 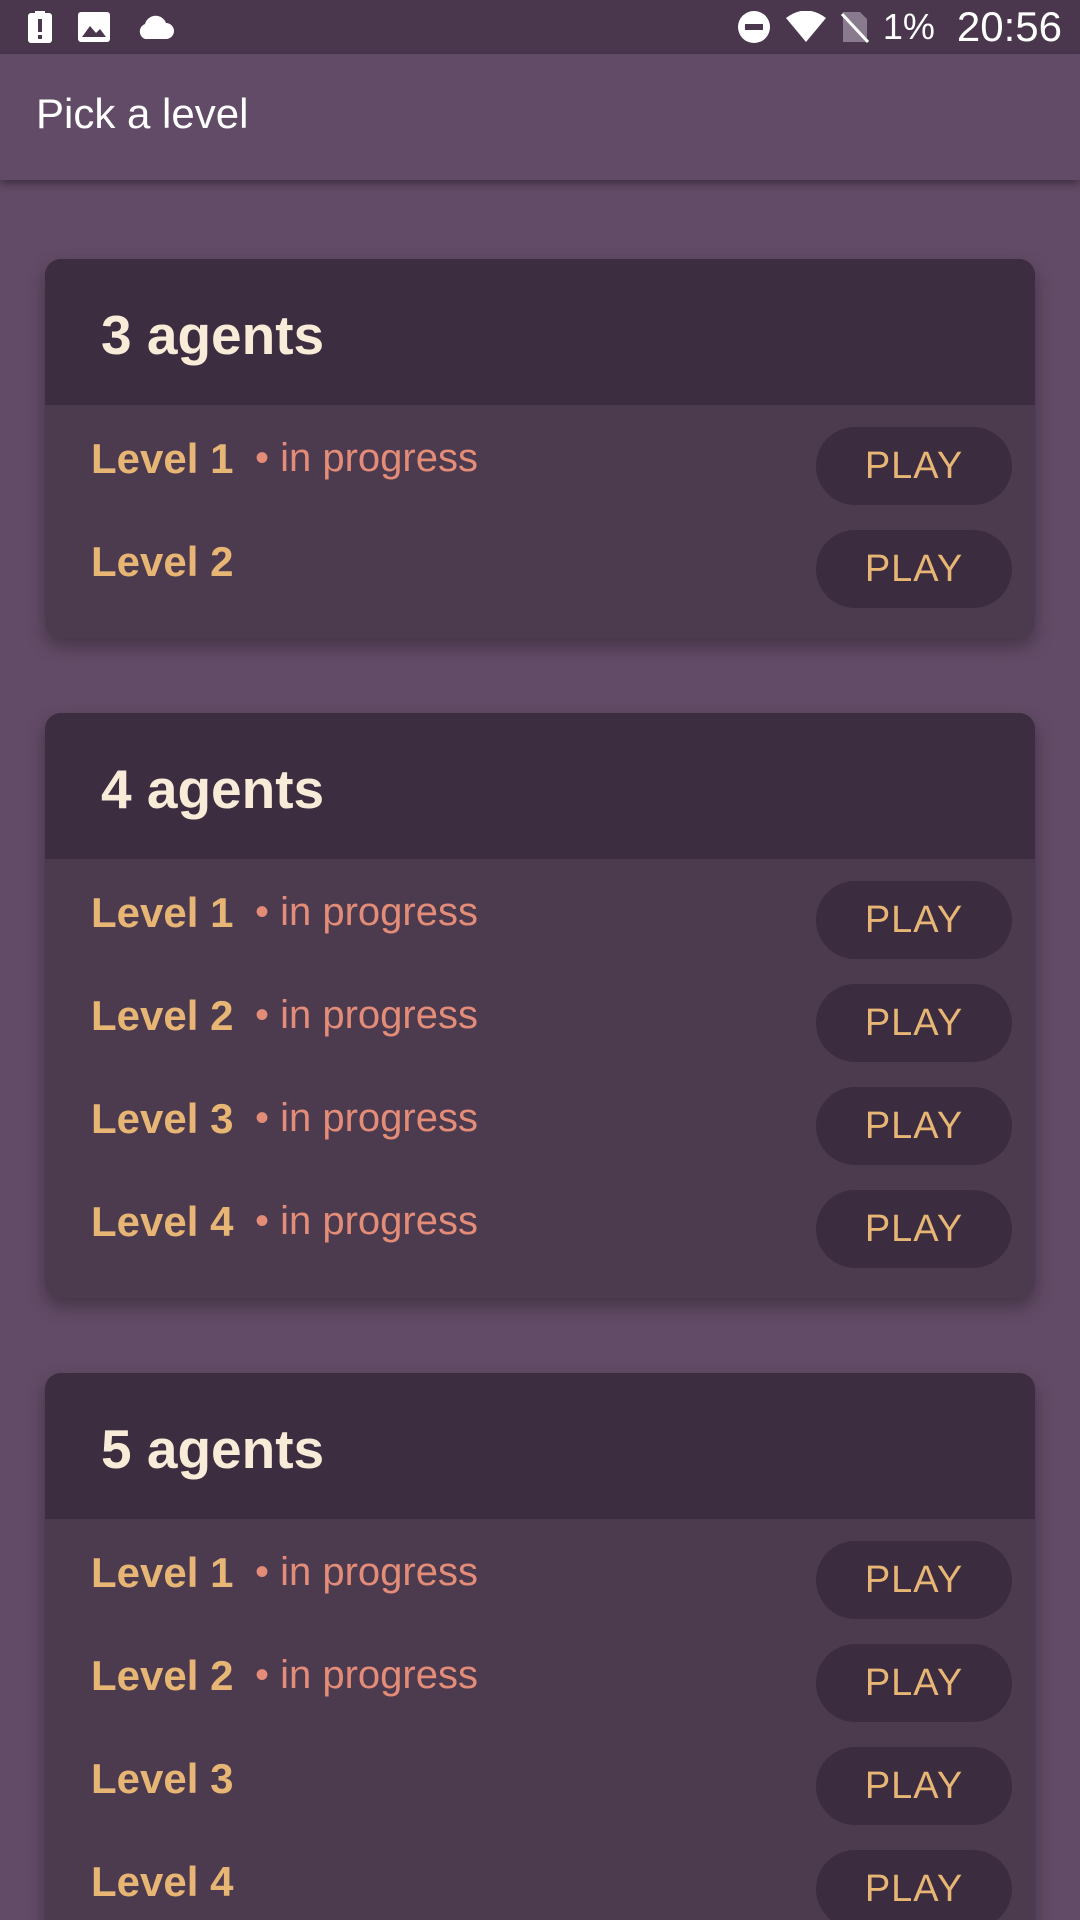 I want to click on no-sim-icon, so click(x=854, y=27).